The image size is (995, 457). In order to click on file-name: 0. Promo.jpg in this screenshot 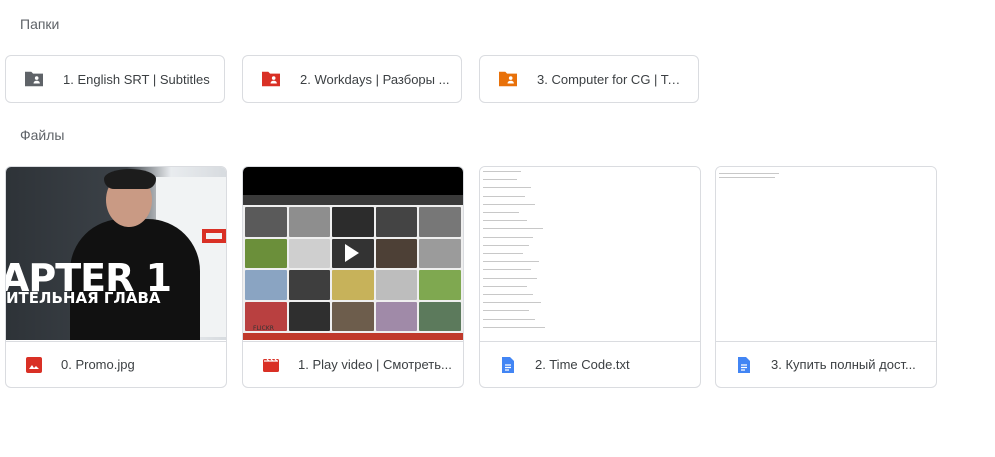, I will do `click(98, 364)`.